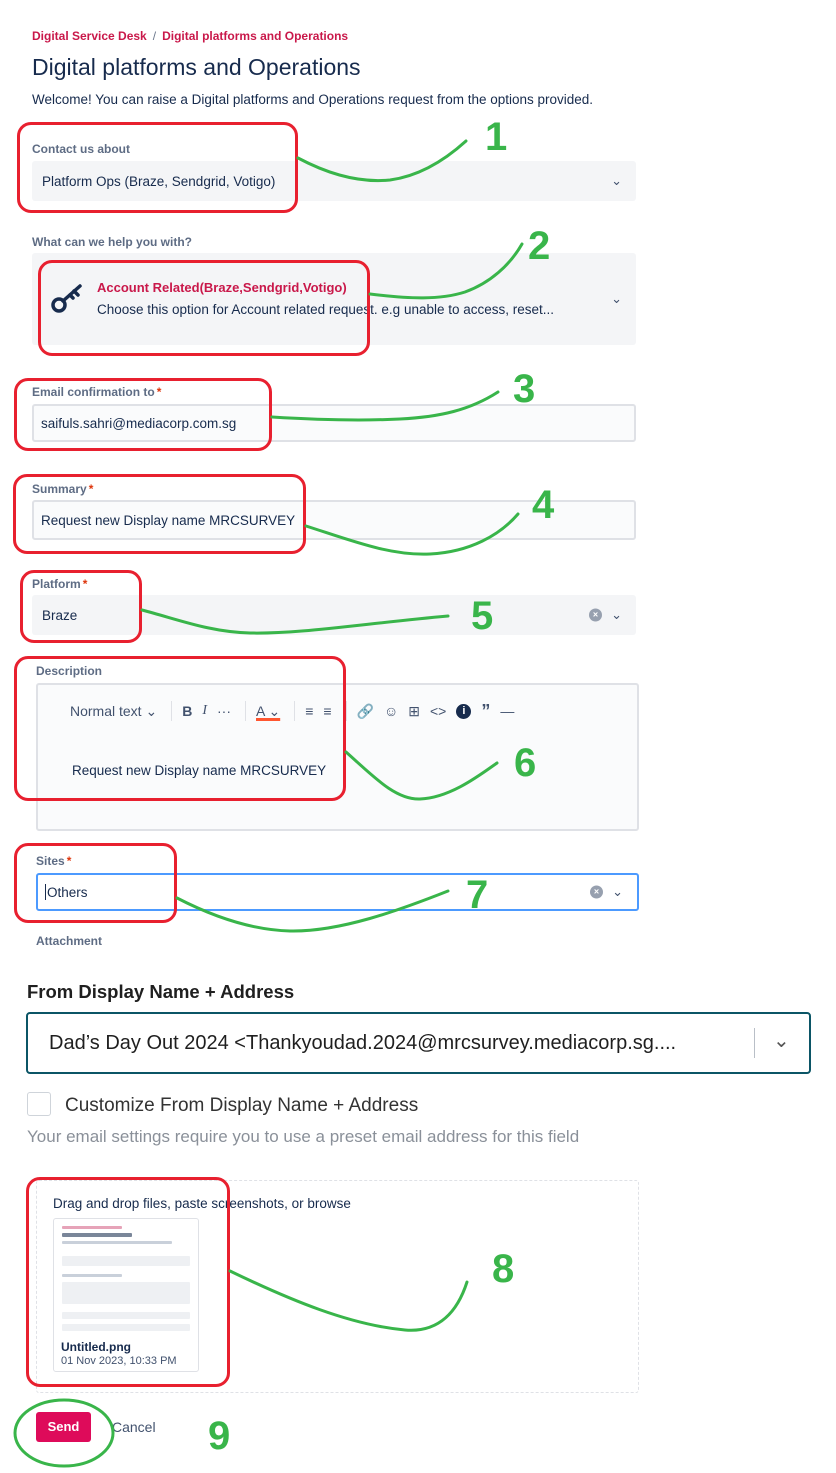 This screenshot has width=836, height=1473. What do you see at coordinates (219, 1436) in the screenshot?
I see `annotation-number: 9` at bounding box center [219, 1436].